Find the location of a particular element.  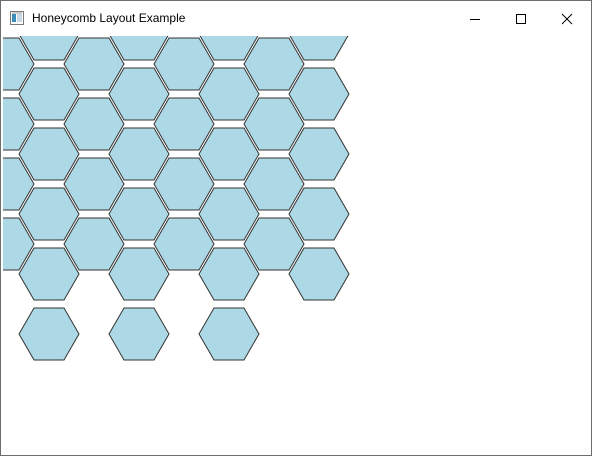

minimize-icon is located at coordinates (475, 19).